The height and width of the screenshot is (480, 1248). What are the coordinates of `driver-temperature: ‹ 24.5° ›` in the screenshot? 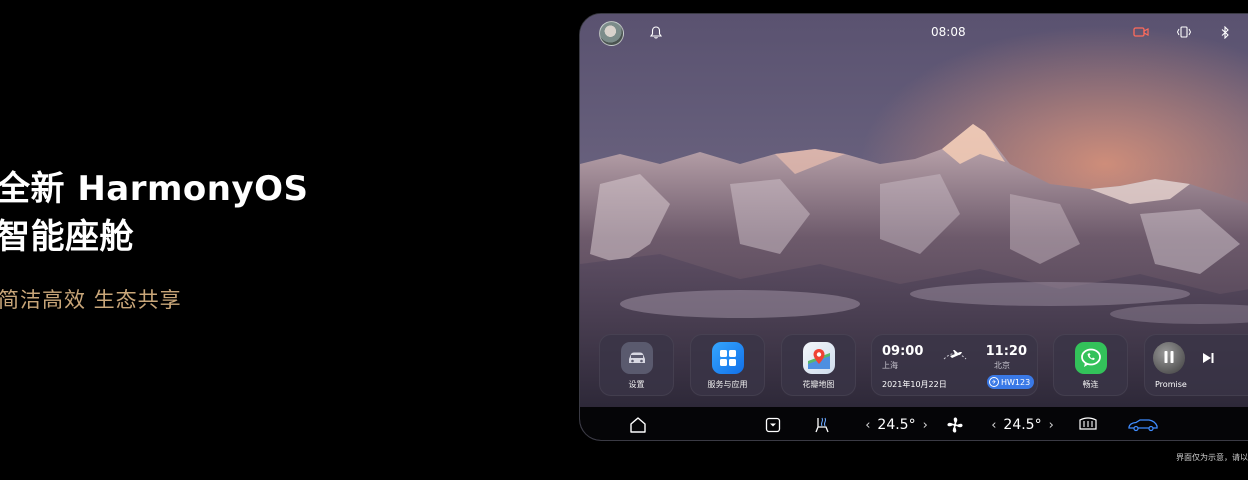 It's located at (896, 425).